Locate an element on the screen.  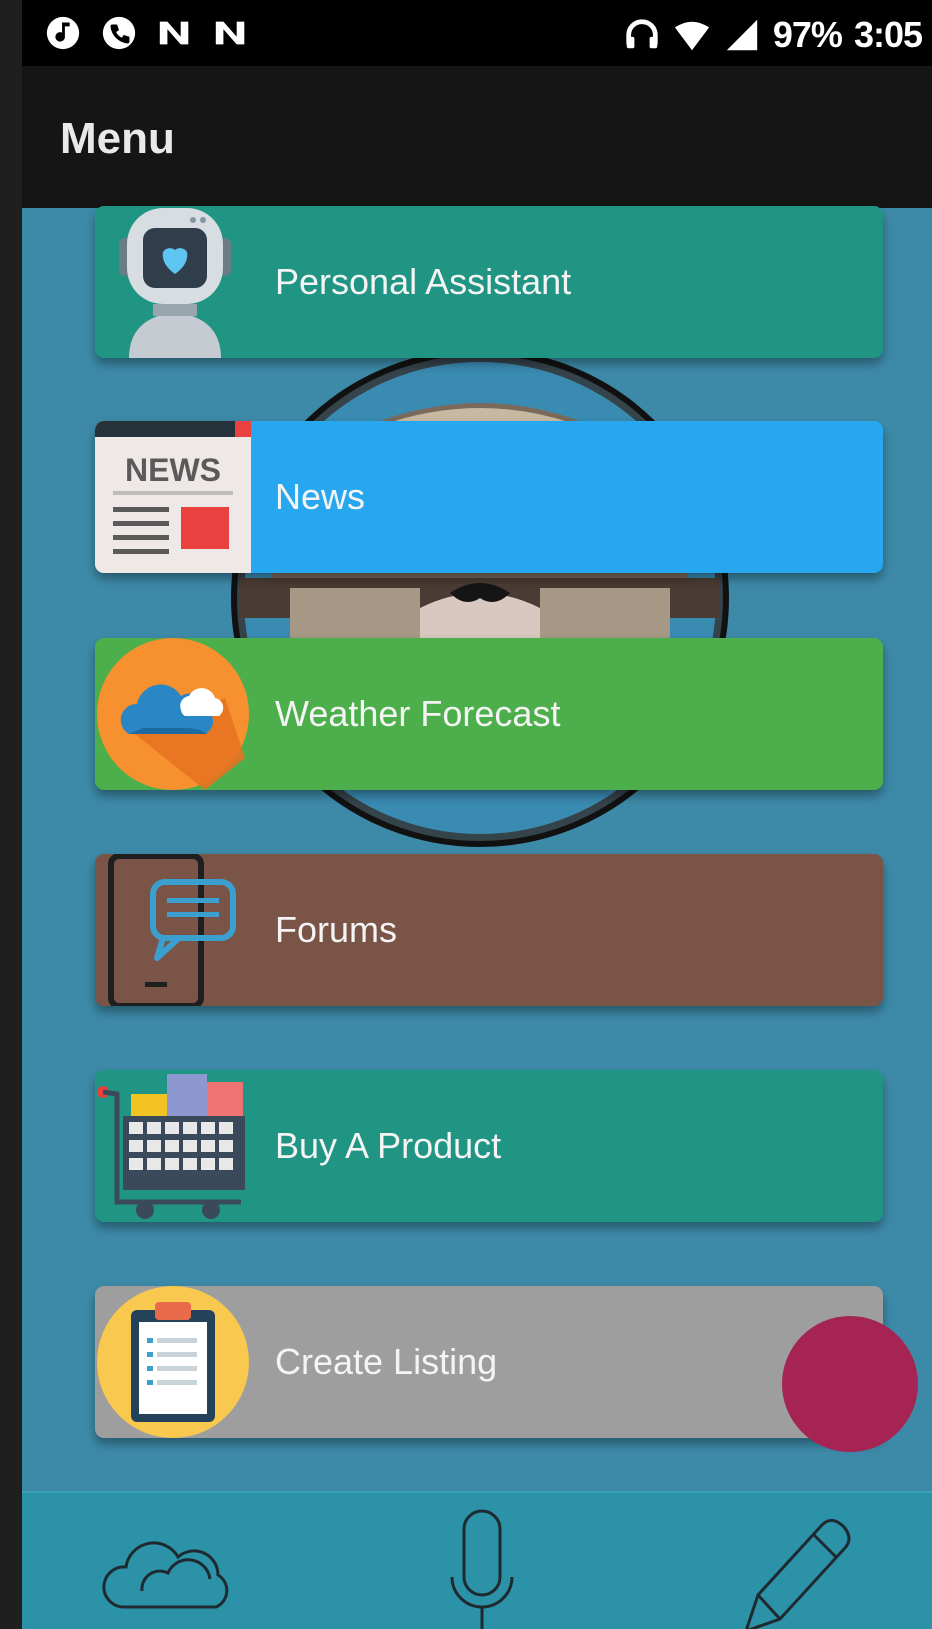
menu-item-forums: Forums is located at coordinates (489, 930).